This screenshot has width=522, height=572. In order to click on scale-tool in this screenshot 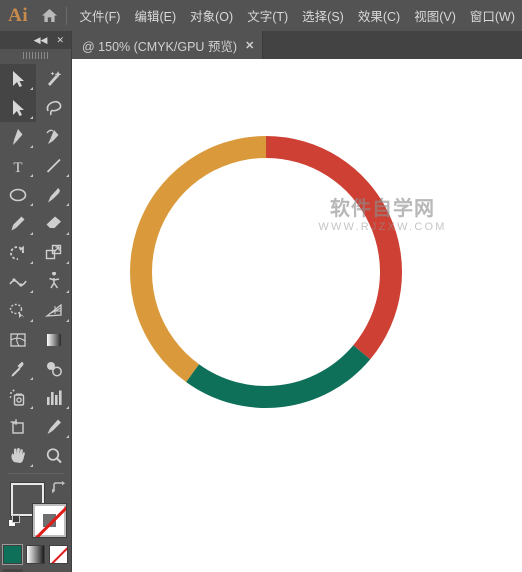, I will do `click(54, 252)`.